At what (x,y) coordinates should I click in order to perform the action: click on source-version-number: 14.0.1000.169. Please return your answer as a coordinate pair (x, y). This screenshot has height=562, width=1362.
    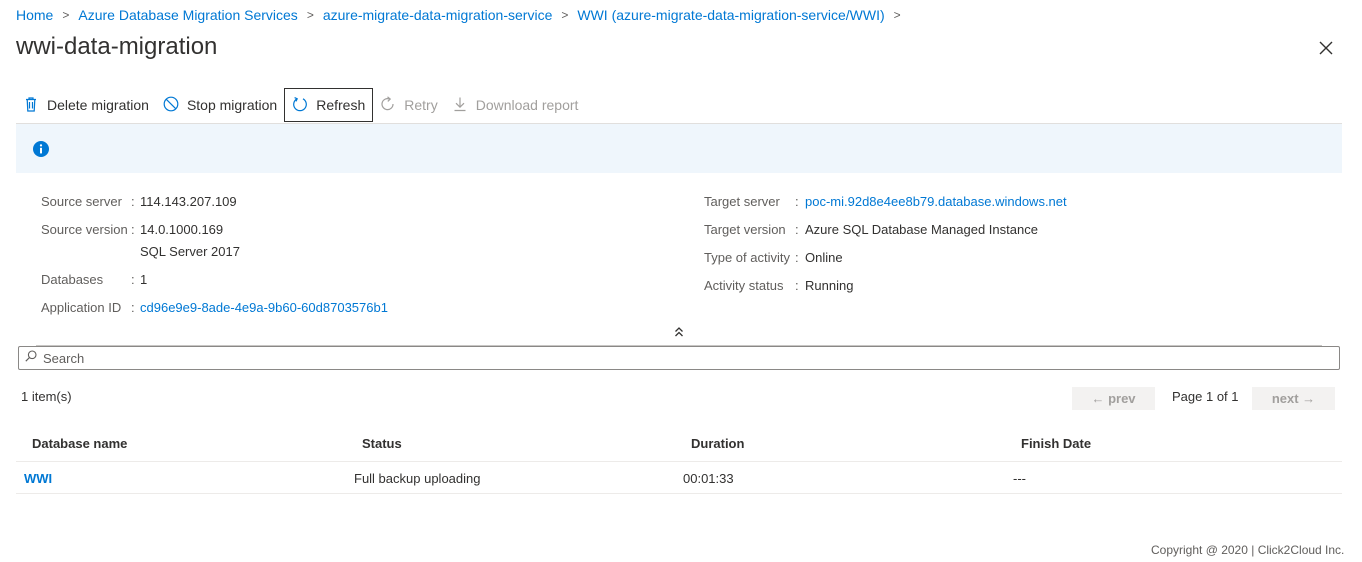
    Looking at the image, I should click on (182, 229).